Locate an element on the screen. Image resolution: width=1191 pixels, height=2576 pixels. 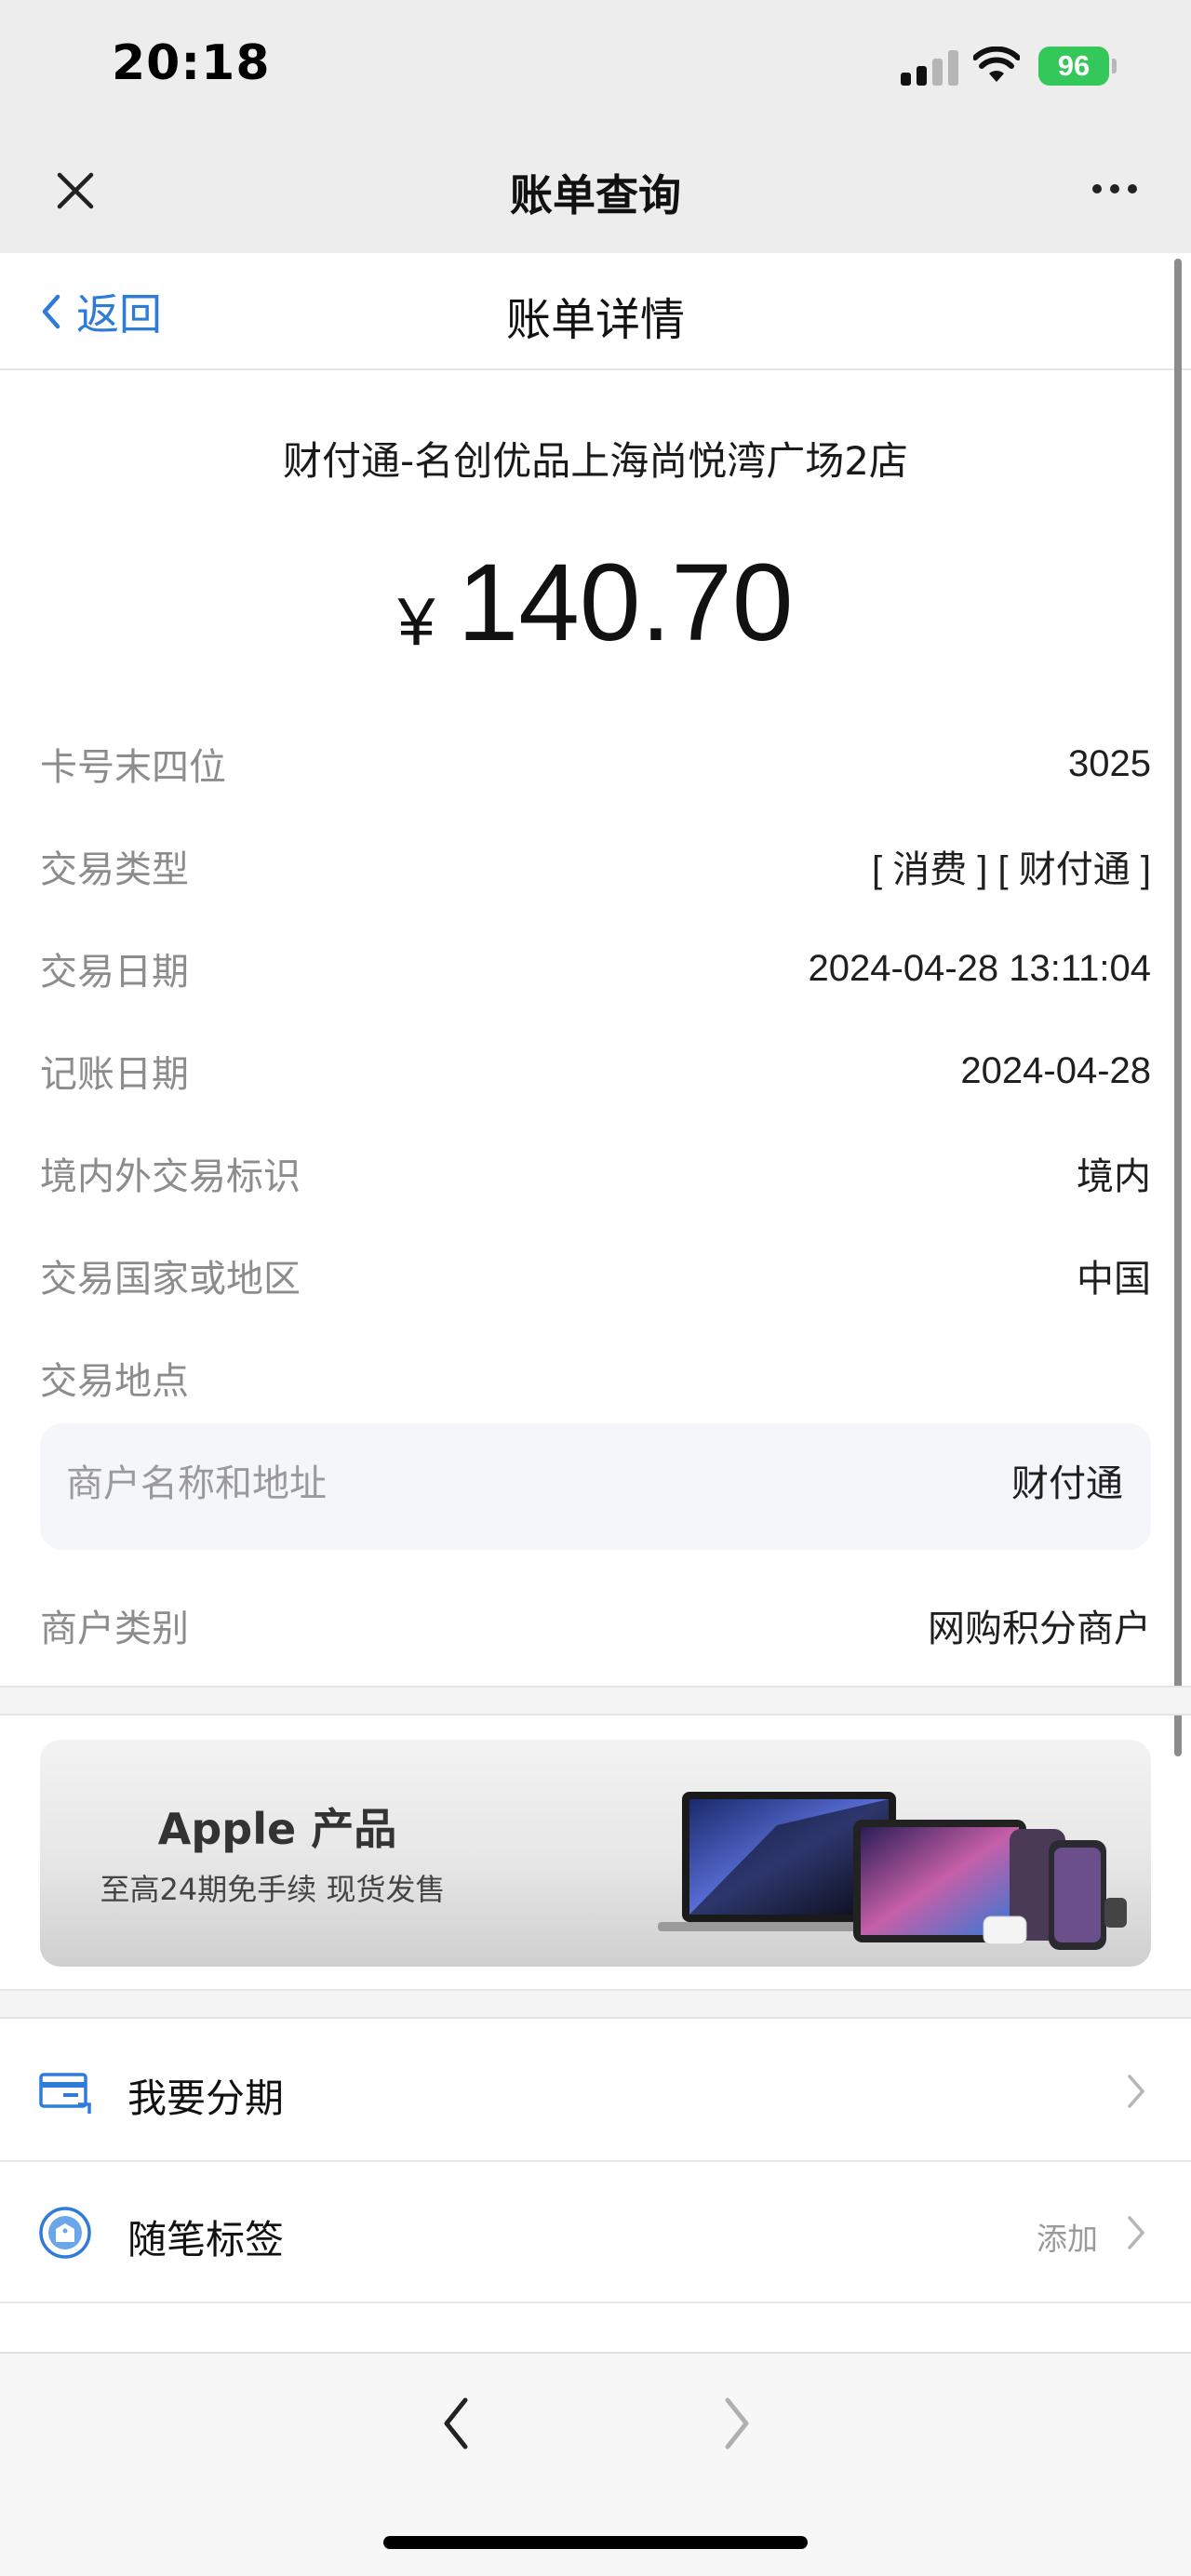
browser-back-icon is located at coordinates (457, 2423).